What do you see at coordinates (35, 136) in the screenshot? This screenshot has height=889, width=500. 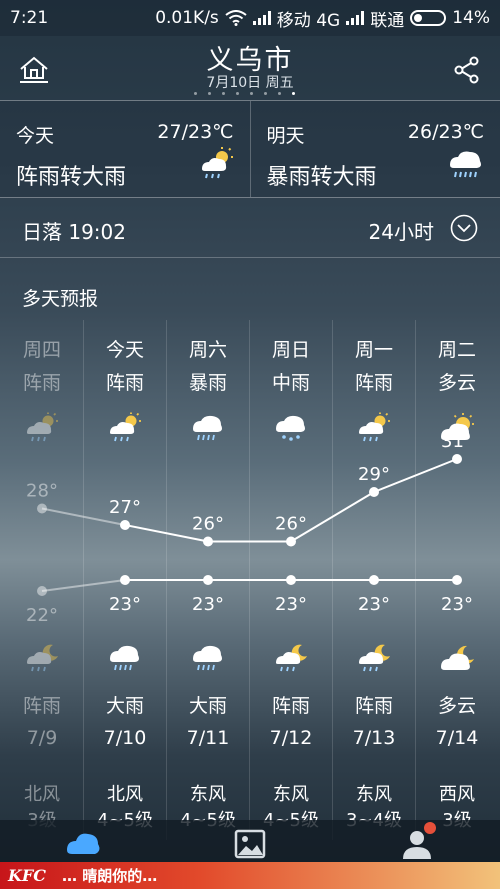 I see `today-label: 今天` at bounding box center [35, 136].